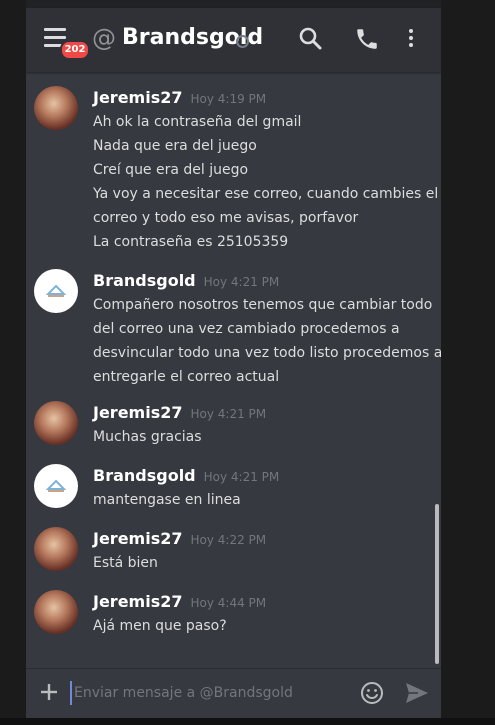 The image size is (495, 725). I want to click on message-text: Ajá men que paso?, so click(160, 626).